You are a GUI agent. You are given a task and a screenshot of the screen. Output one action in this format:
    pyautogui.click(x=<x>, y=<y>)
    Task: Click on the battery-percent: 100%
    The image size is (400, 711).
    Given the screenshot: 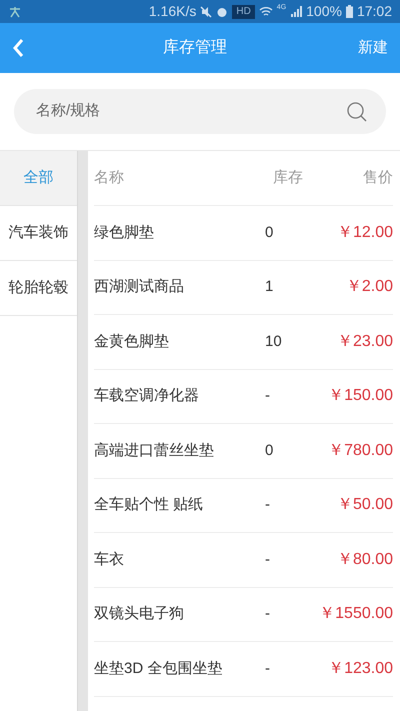 What is the action you would take?
    pyautogui.click(x=324, y=11)
    